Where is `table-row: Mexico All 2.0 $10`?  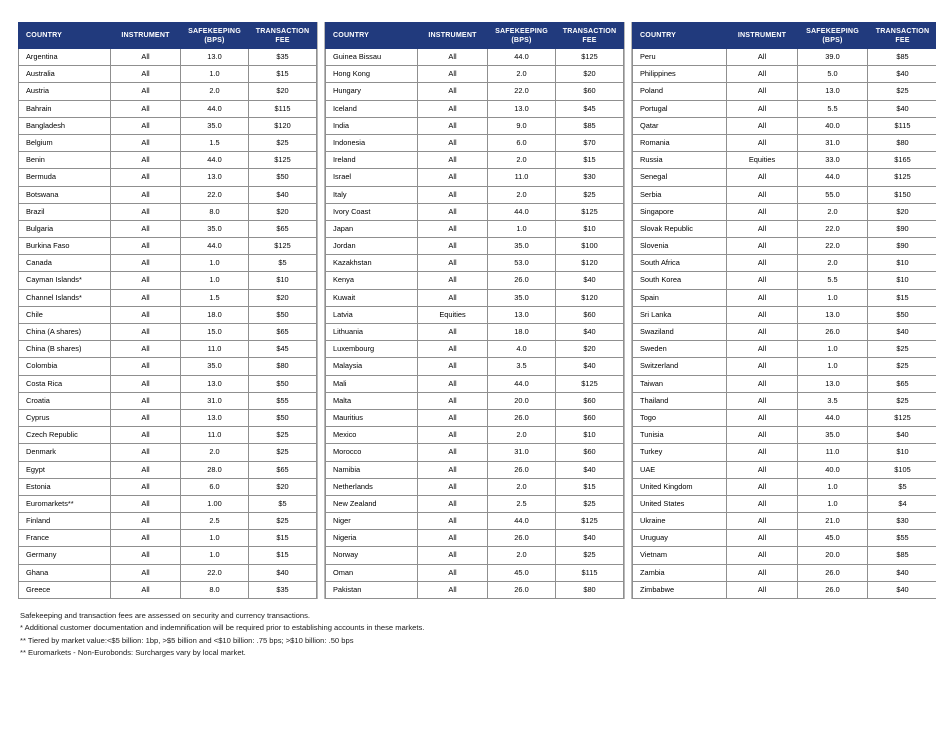 table-row: Mexico All 2.0 $10 is located at coordinates (474, 435).